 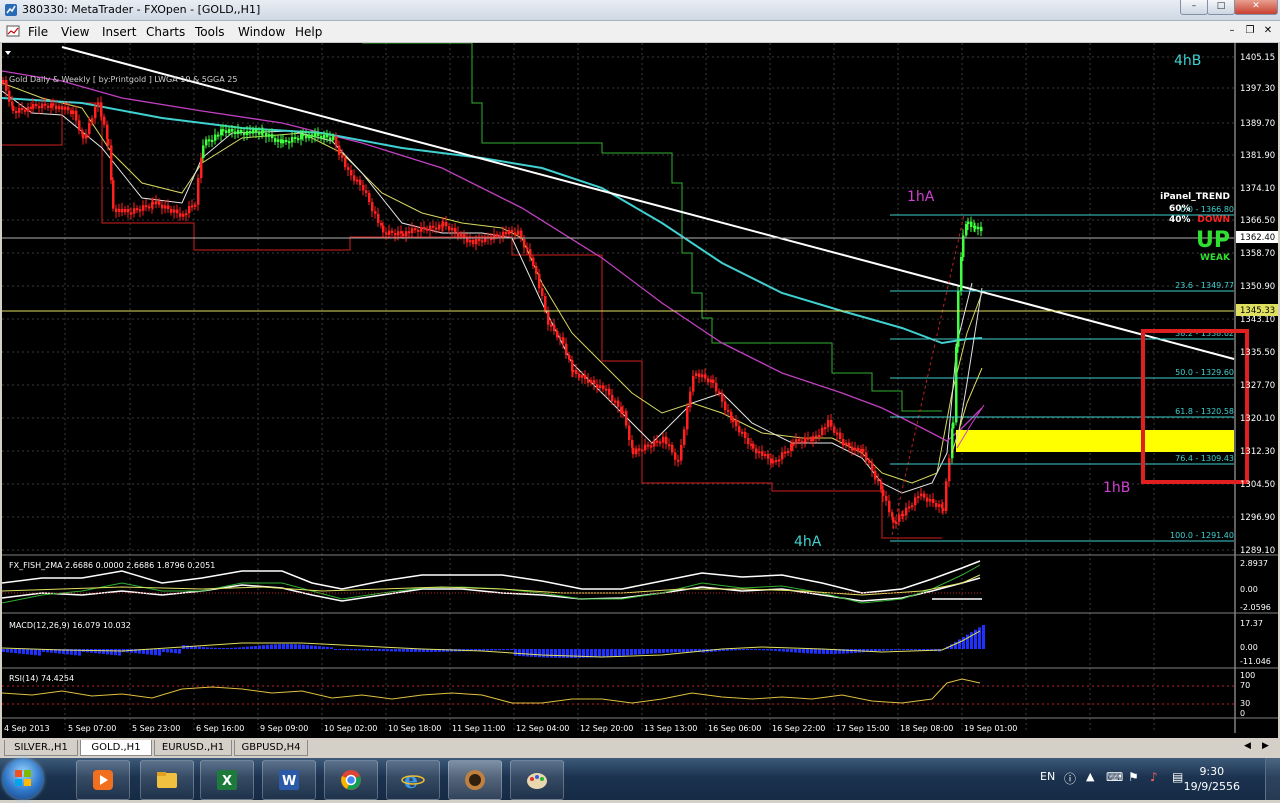 What do you see at coordinates (23, 779) in the screenshot?
I see `start-button` at bounding box center [23, 779].